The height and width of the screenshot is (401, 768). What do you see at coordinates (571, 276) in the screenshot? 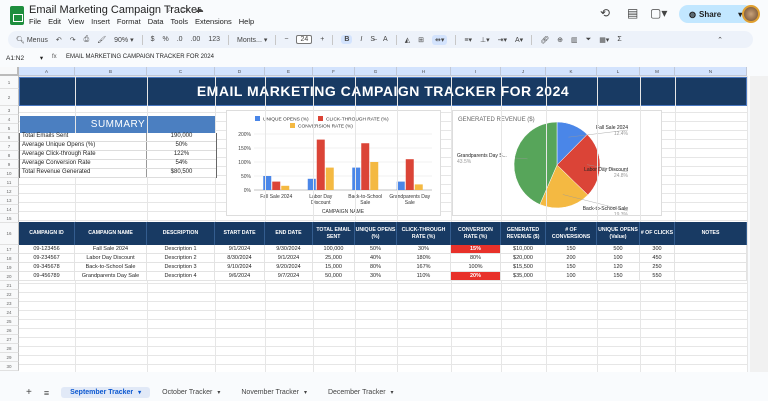
I see `table-cell: 100` at bounding box center [571, 276].